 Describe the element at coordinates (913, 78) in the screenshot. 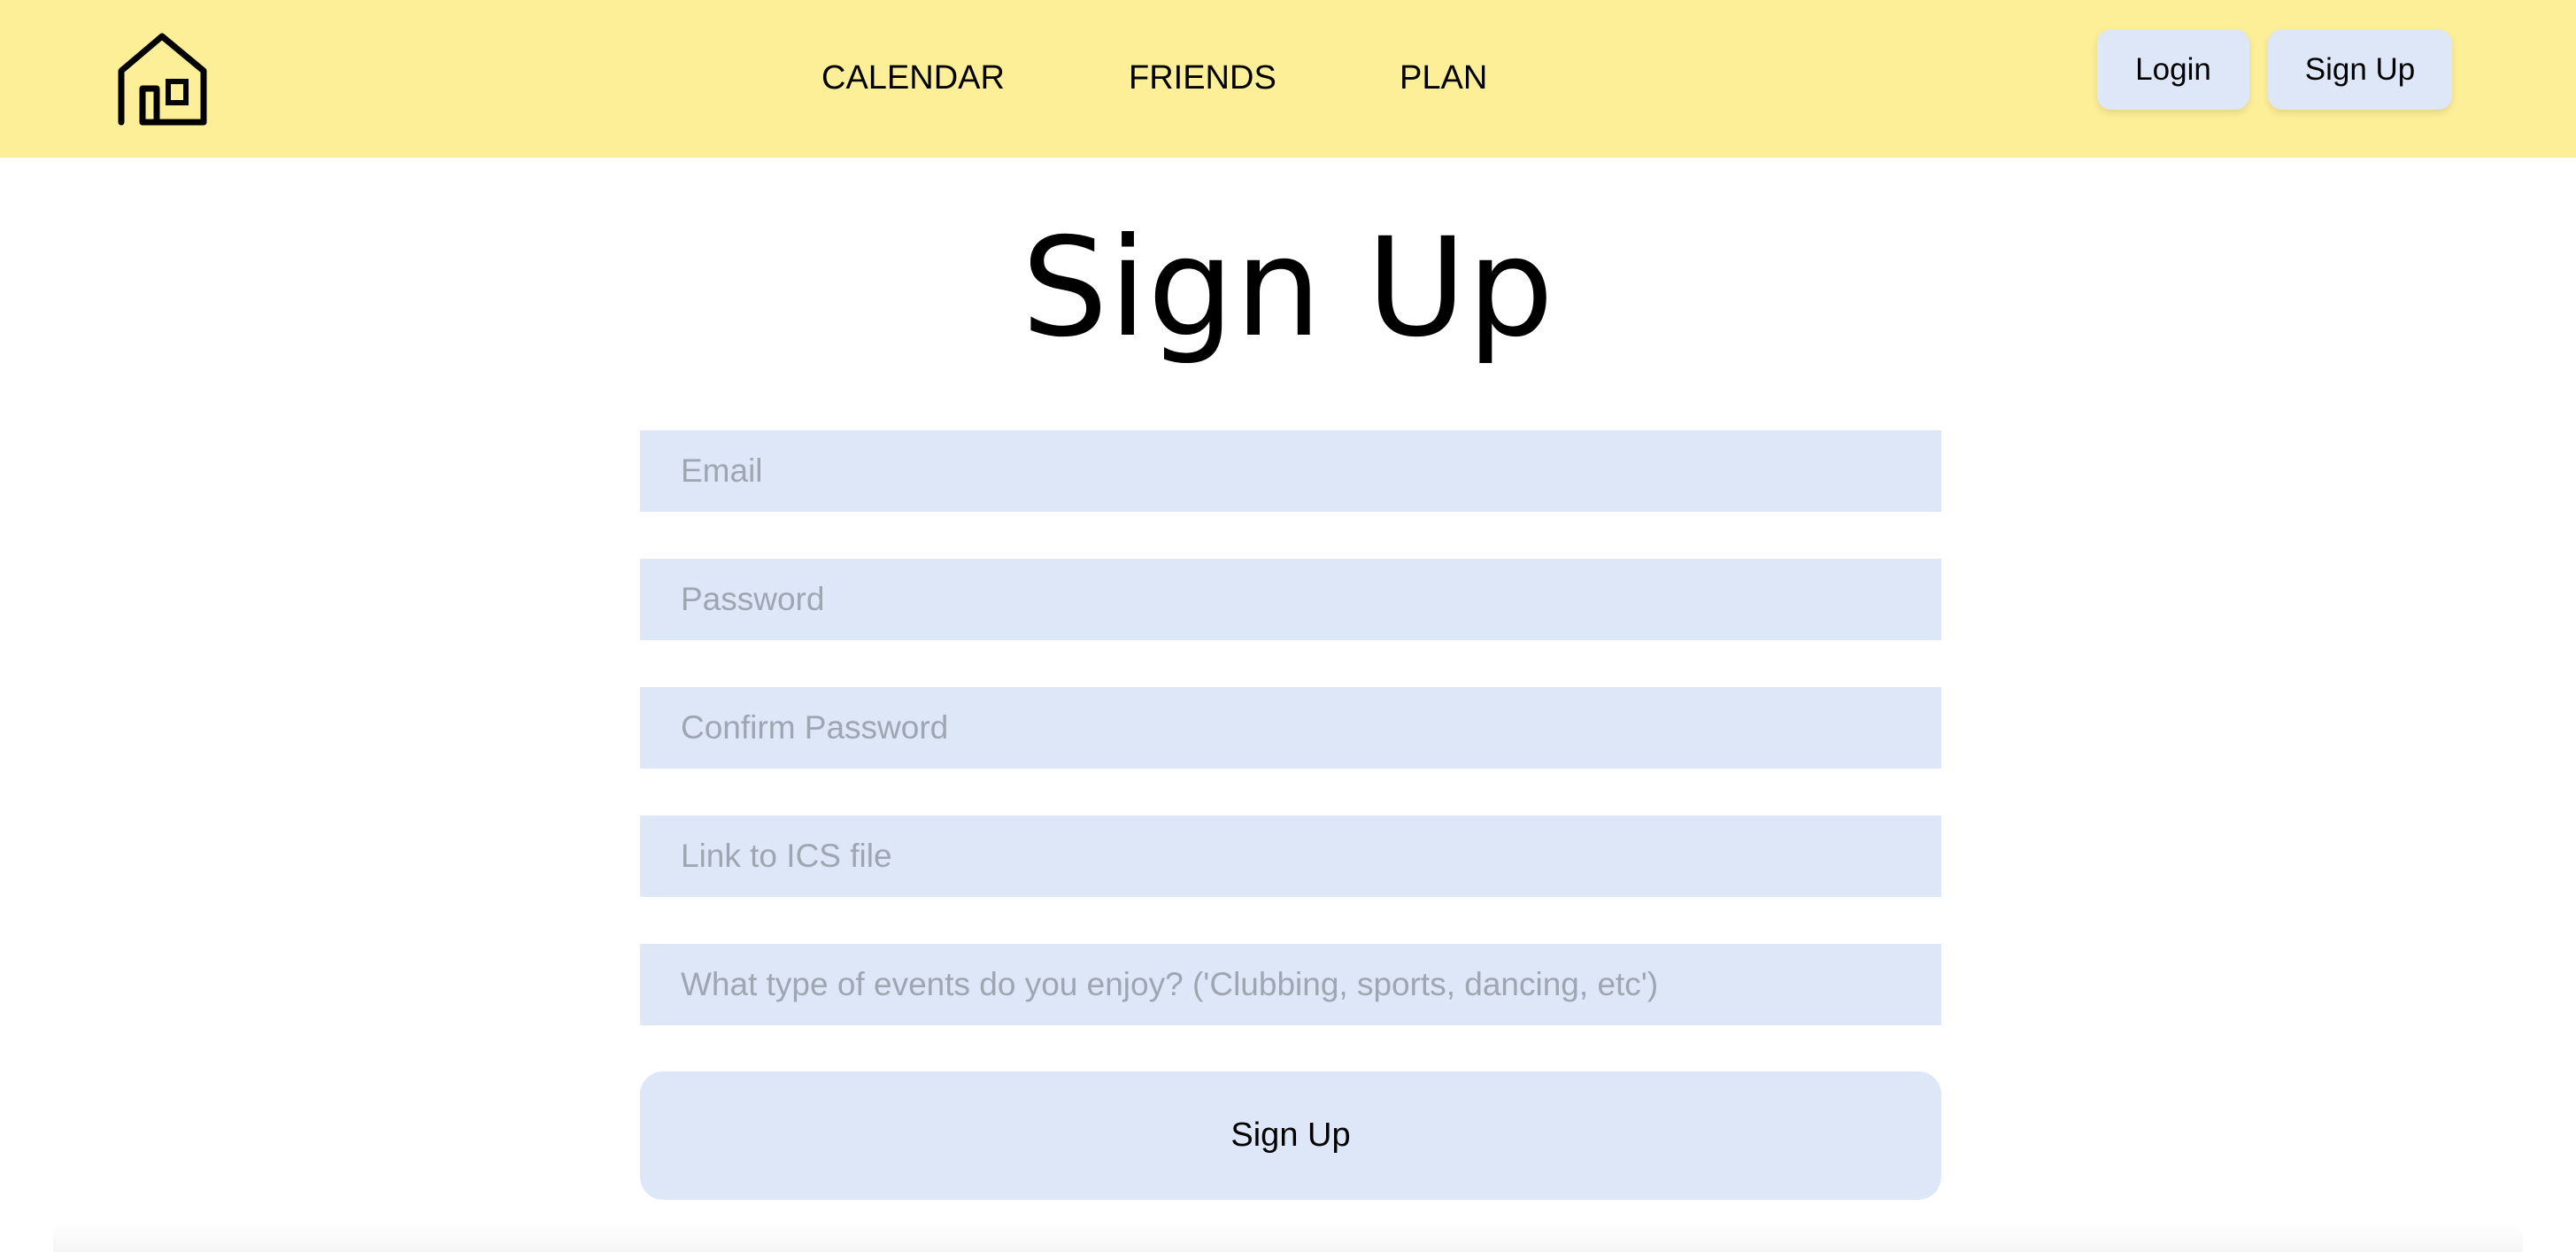

I see `nav-link-calendar: CALENDAR` at that location.